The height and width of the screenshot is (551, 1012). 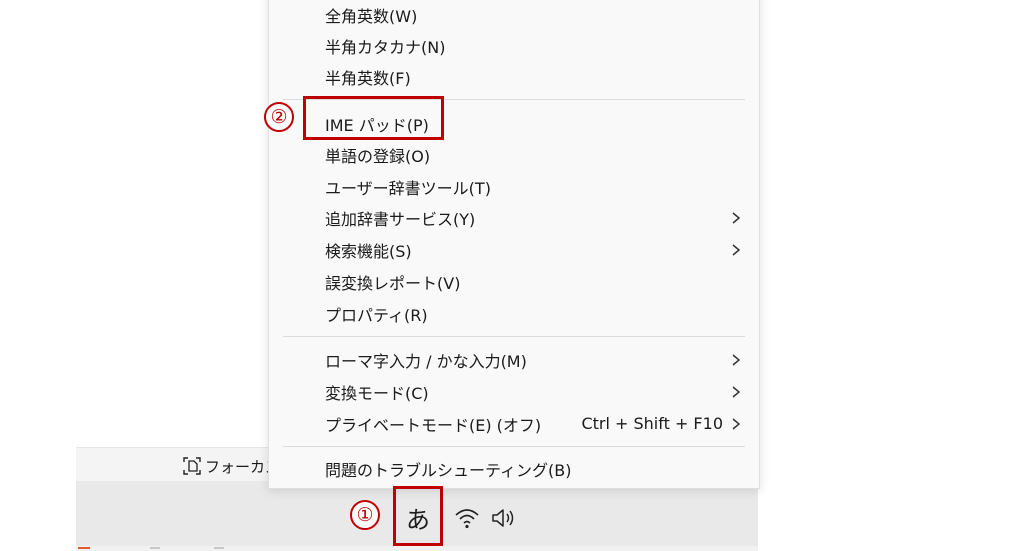 What do you see at coordinates (514, 186) in the screenshot?
I see `menu-item-user-dictionary-tool: ユーザー辞書ツール(T)` at bounding box center [514, 186].